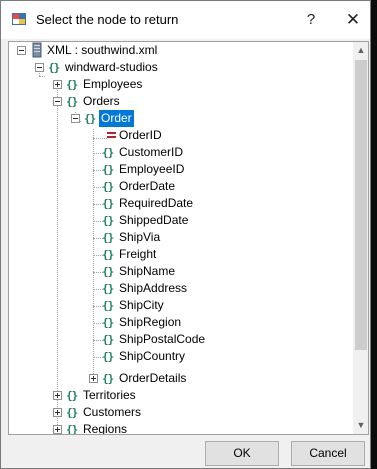 This screenshot has width=377, height=469. I want to click on tree-node-orderid: OrderID, so click(187, 135).